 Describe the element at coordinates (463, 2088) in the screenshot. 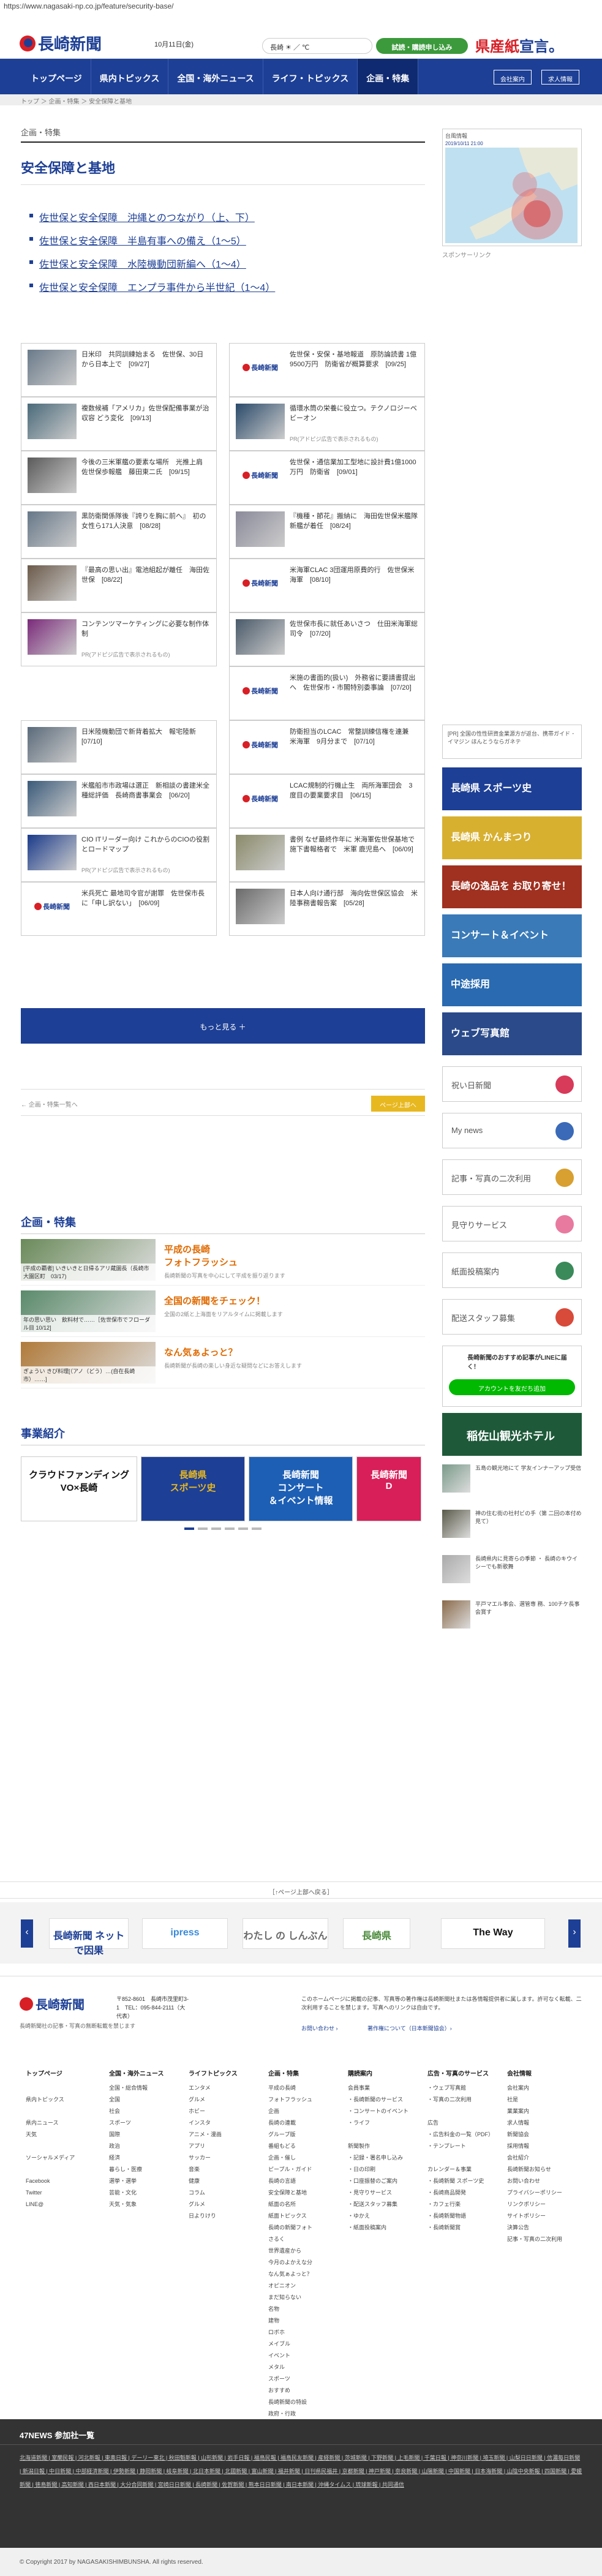

I see `footer-link: ・ウェブ写真館` at that location.